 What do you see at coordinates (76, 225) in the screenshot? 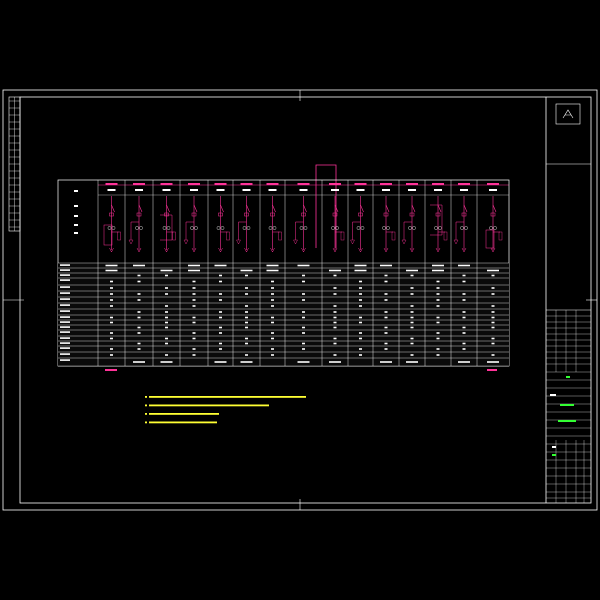
I see `description-text-mark` at bounding box center [76, 225].